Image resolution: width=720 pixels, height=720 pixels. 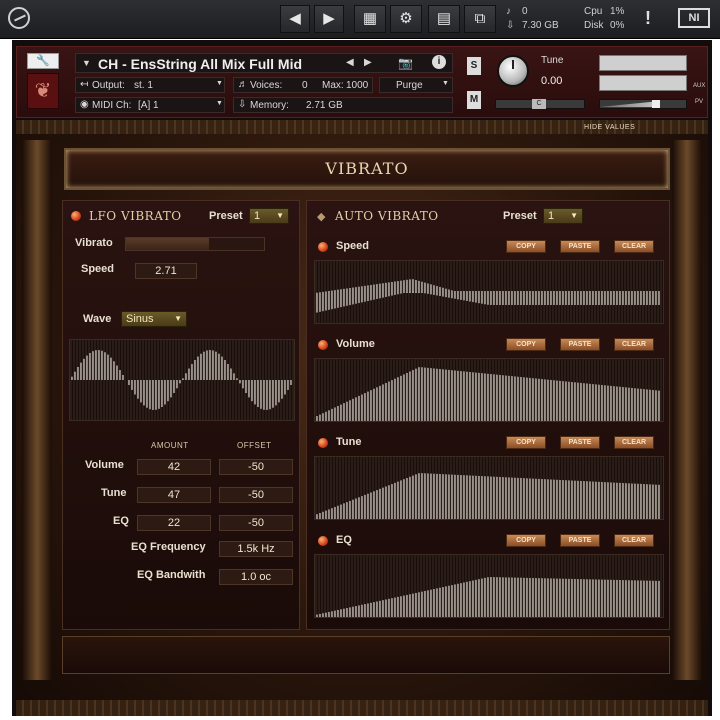 What do you see at coordinates (687, 410) in the screenshot?
I see `right-pillar` at bounding box center [687, 410].